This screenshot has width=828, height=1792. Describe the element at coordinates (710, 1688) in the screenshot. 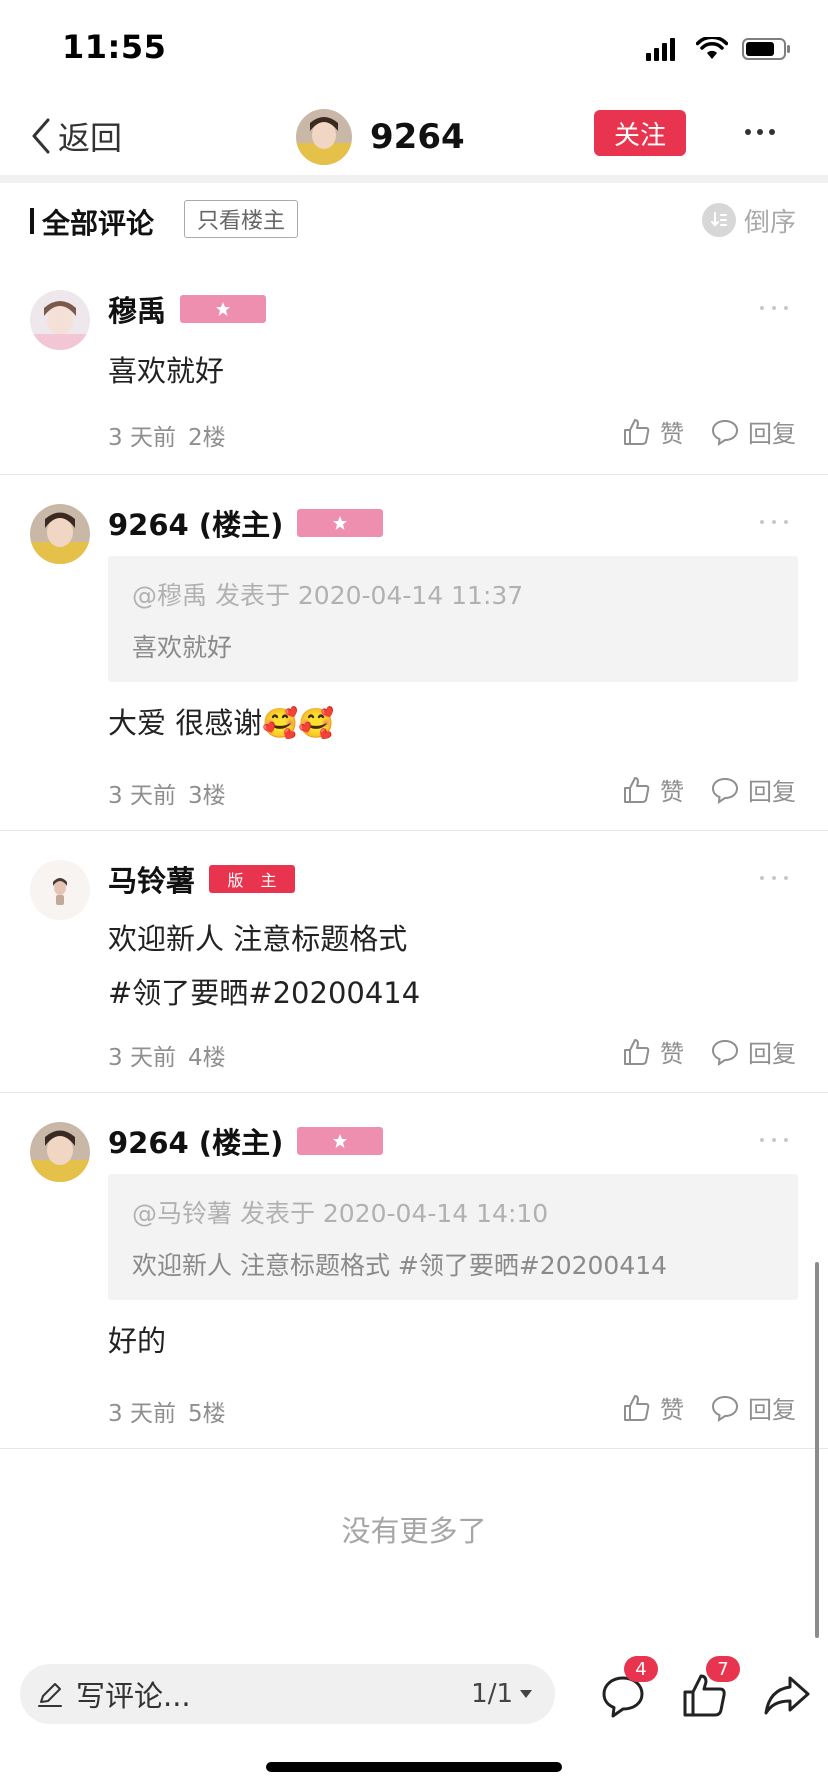

I see `like-post-button: 7` at that location.